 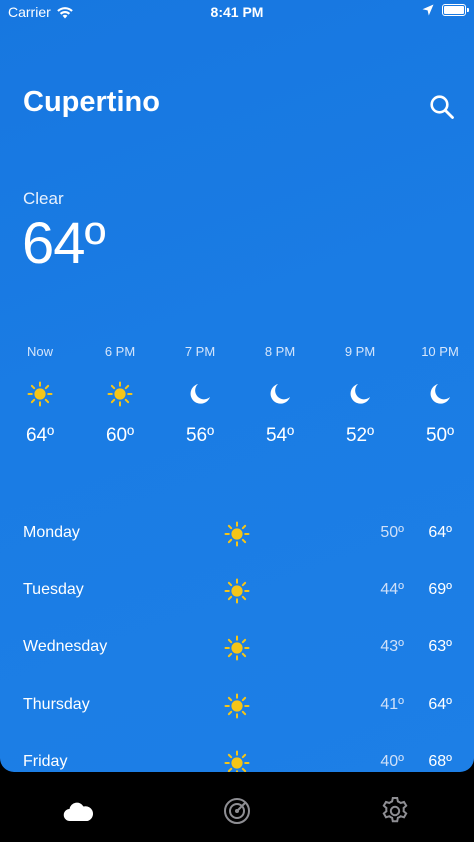 I want to click on hourly-item: 10 PM 50º, so click(x=439, y=395).